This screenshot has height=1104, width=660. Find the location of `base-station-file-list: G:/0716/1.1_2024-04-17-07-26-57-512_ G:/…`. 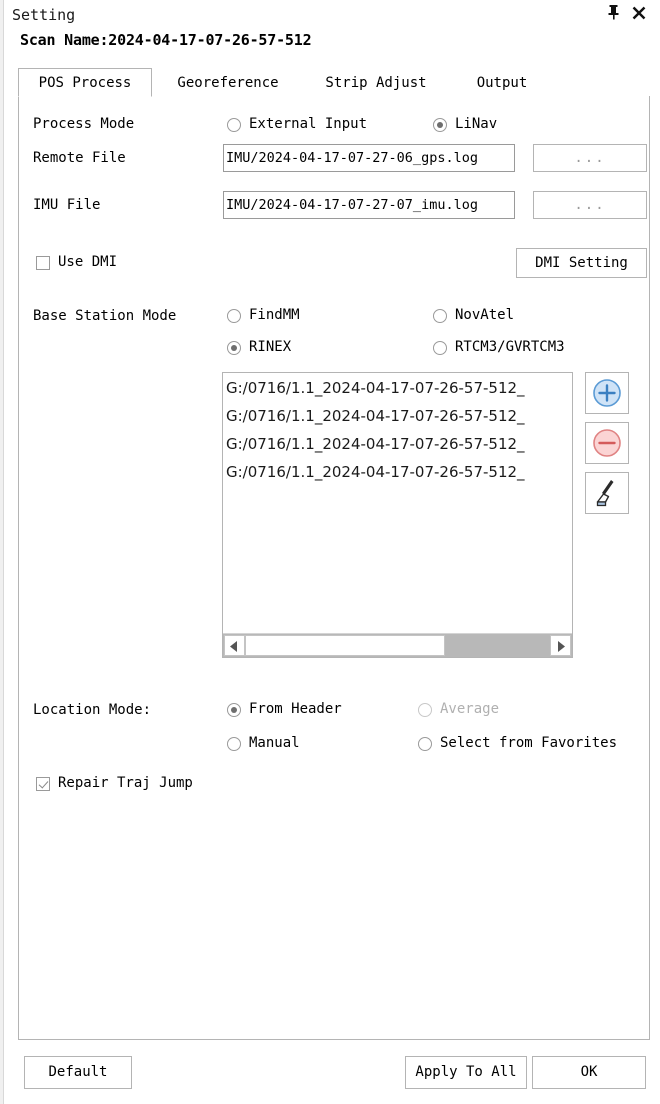

base-station-file-list: G:/0716/1.1_2024-04-17-07-26-57-512_ G:/… is located at coordinates (397, 515).